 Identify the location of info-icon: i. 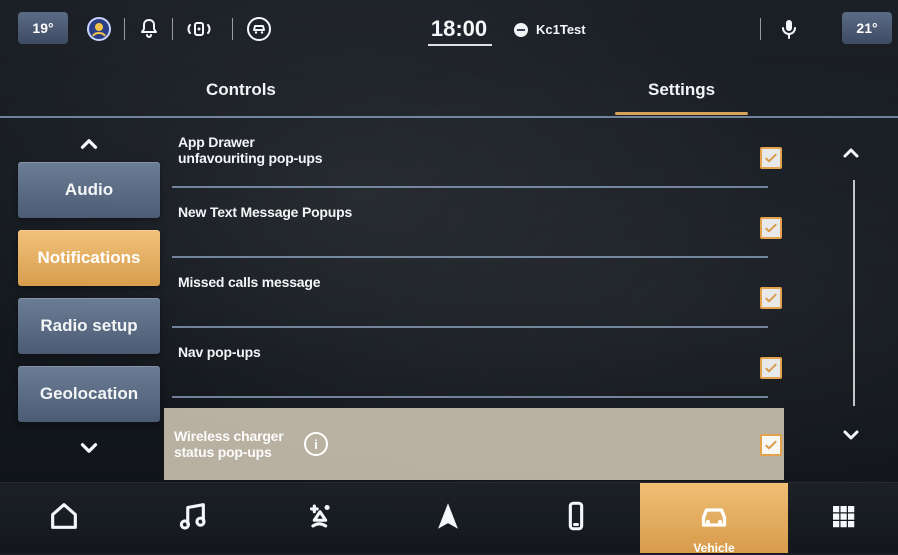
(316, 444).